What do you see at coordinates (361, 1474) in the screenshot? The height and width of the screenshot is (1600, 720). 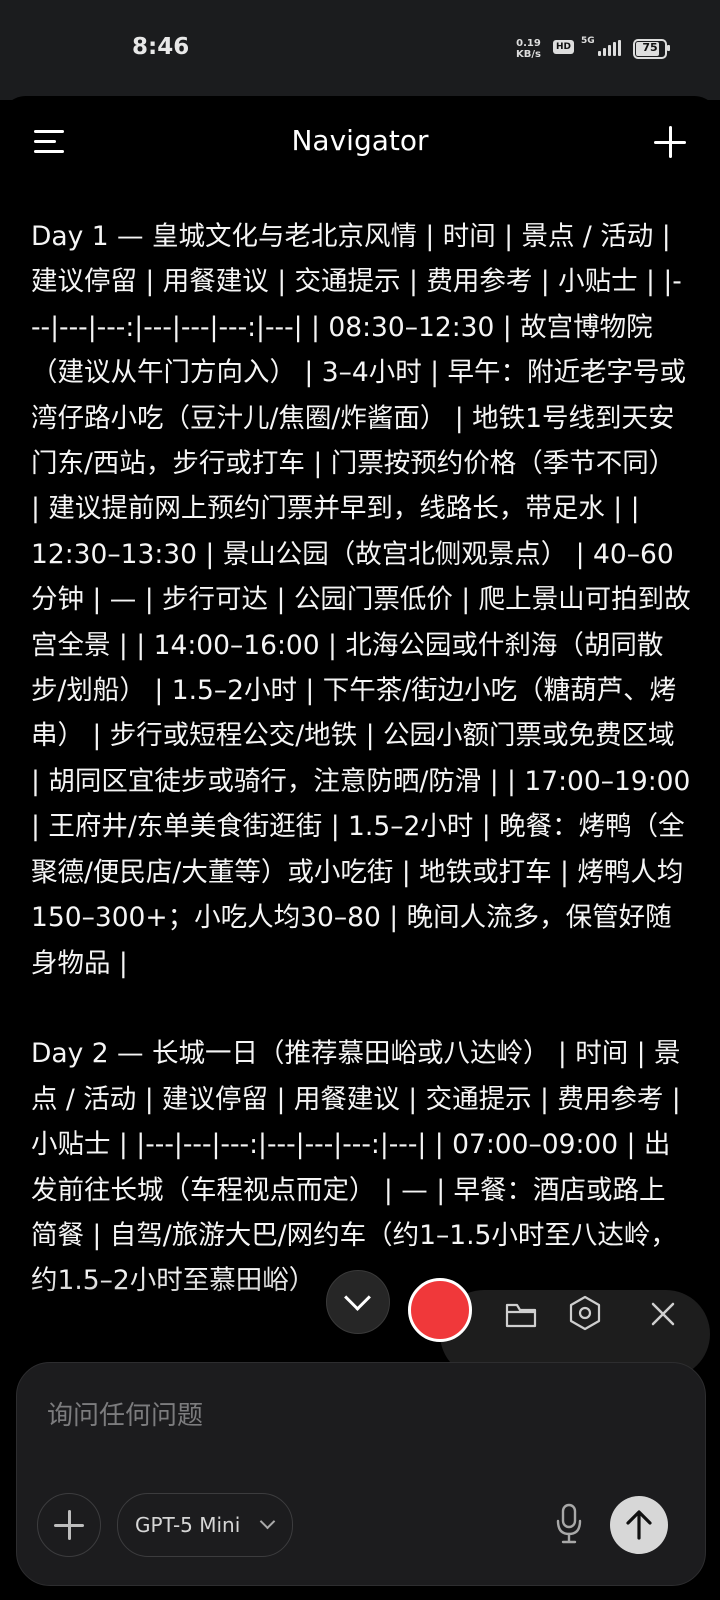 I see `composer: GPT-5 Mini` at bounding box center [361, 1474].